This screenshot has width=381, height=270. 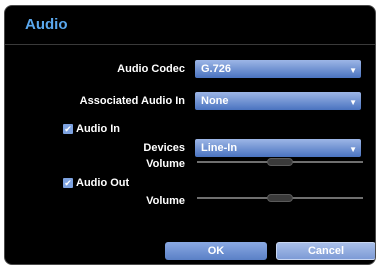 What do you see at coordinates (165, 164) in the screenshot?
I see `audio-in-volume-label: Volume` at bounding box center [165, 164].